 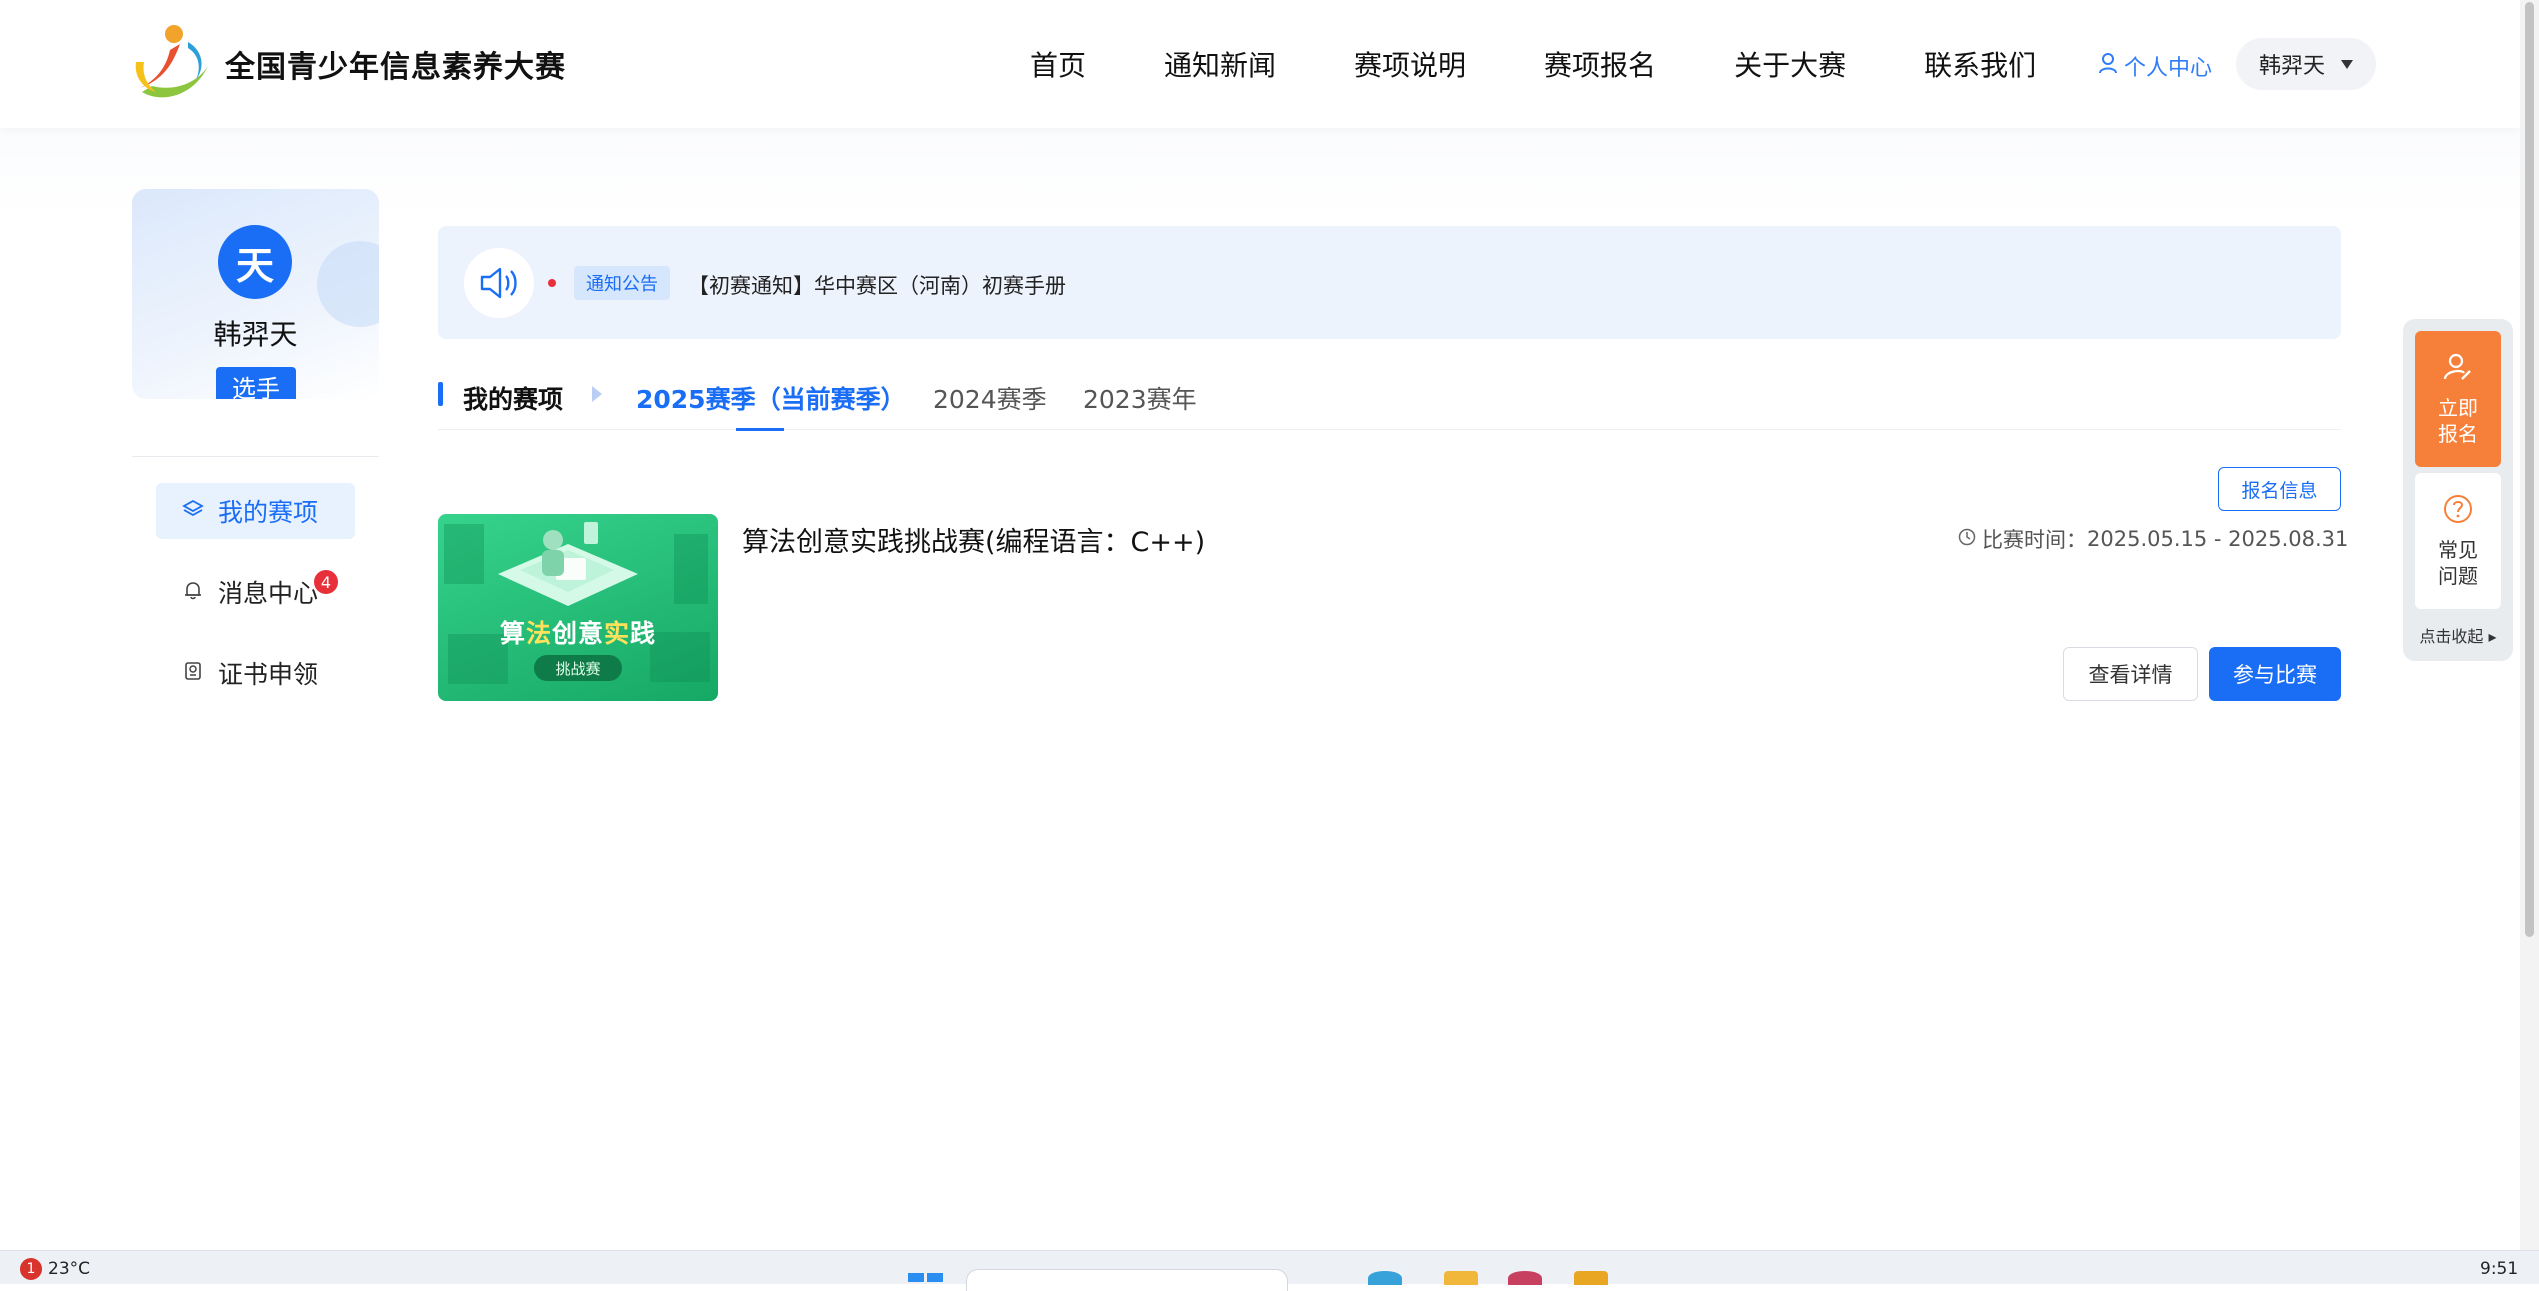 What do you see at coordinates (1980, 64) in the screenshot?
I see `nav-contact: 联系我们` at bounding box center [1980, 64].